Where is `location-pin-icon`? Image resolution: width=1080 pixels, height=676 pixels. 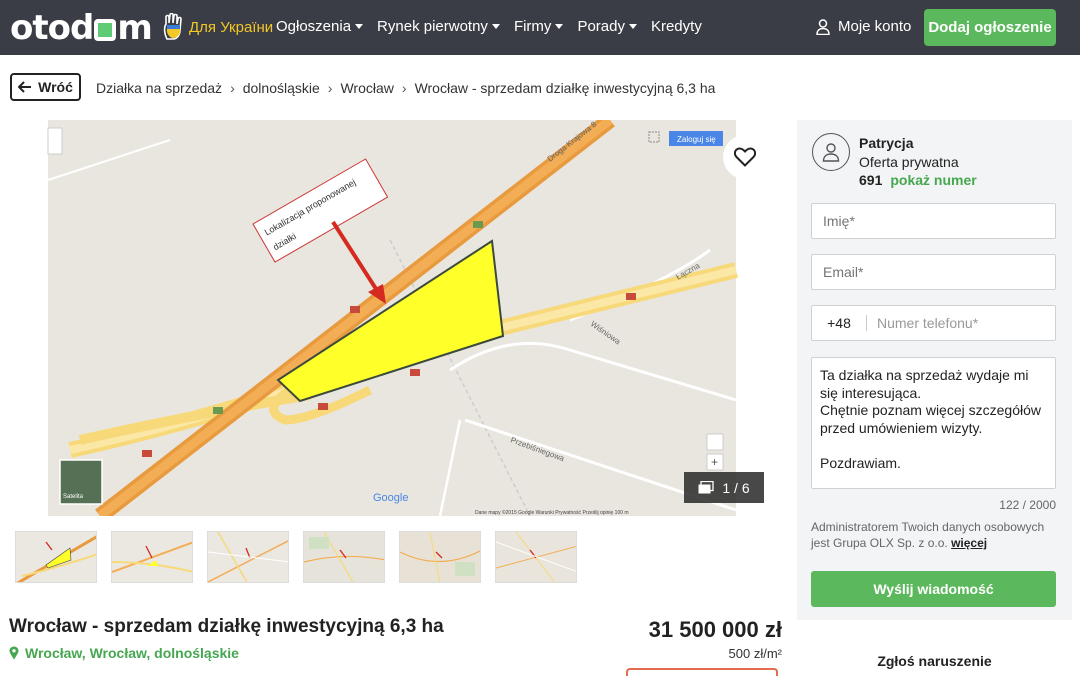 location-pin-icon is located at coordinates (14, 653).